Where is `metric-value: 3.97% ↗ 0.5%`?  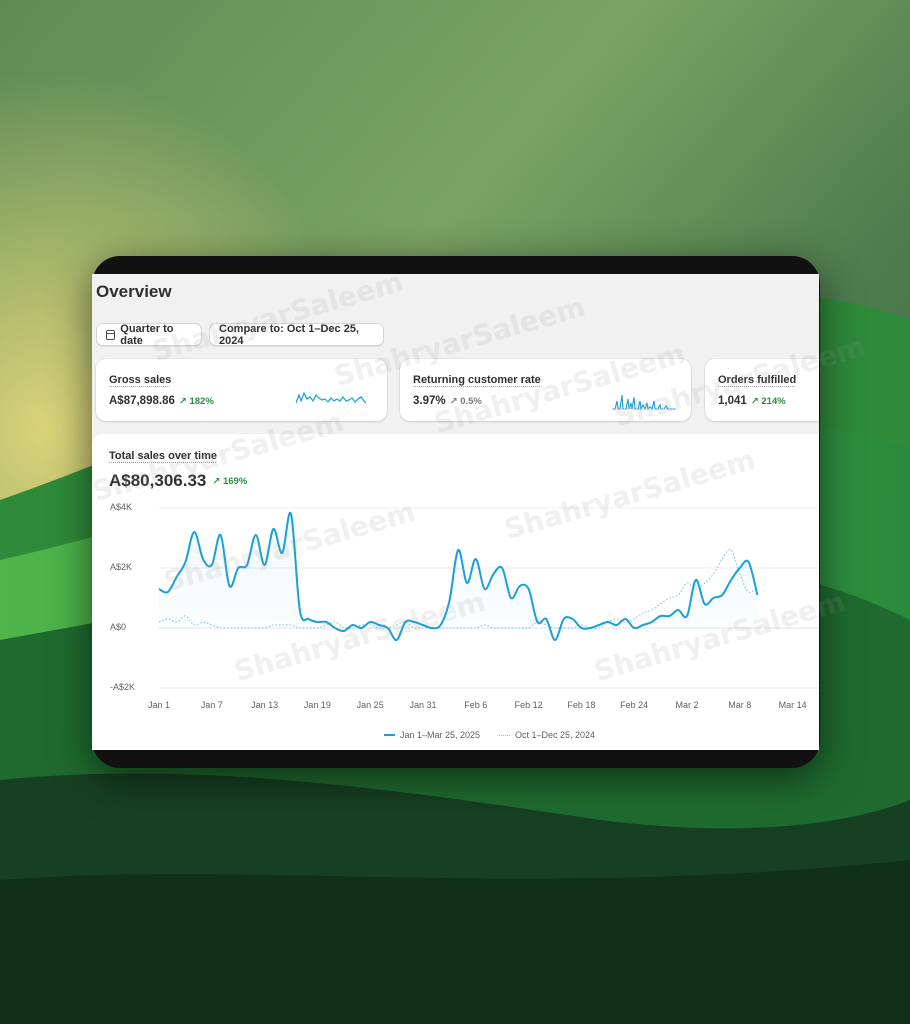
metric-value: 3.97% ↗ 0.5% is located at coordinates (447, 401).